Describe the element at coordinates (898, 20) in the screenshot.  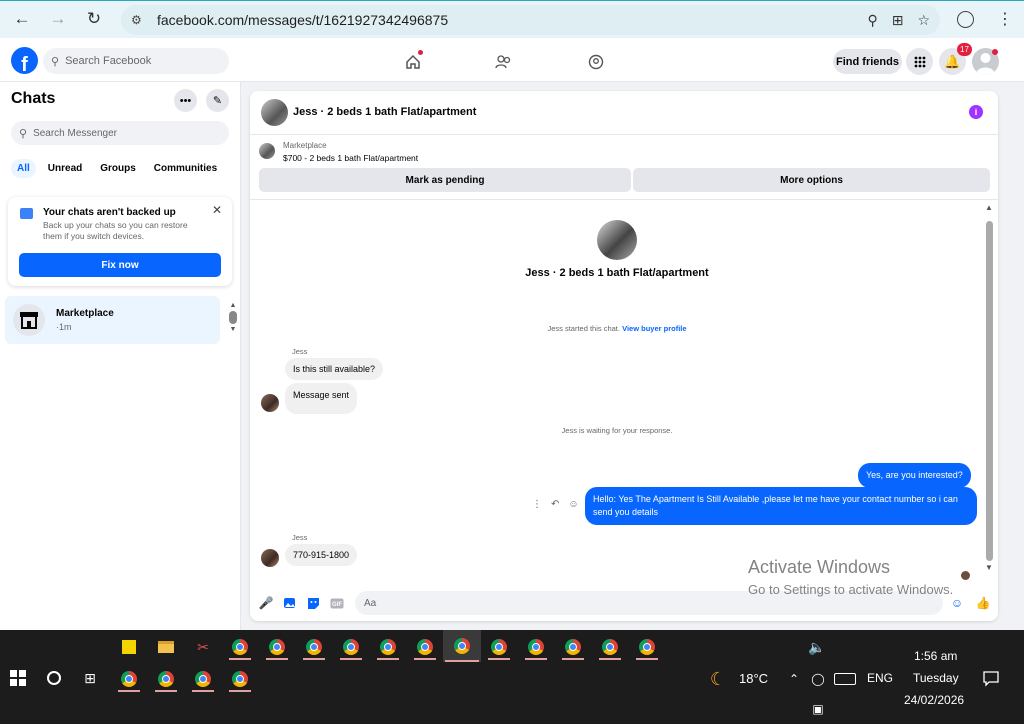
I see `install-icon: ⊞` at that location.